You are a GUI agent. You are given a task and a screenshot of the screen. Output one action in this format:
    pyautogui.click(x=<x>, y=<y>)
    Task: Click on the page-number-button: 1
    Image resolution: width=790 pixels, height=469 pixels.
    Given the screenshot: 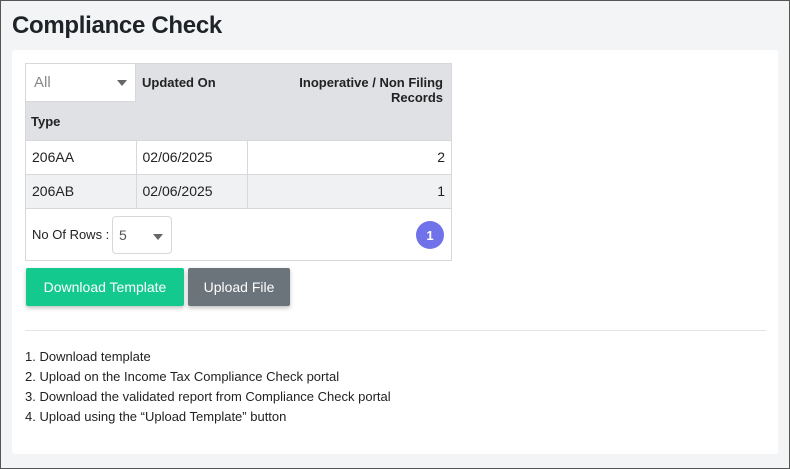 What is the action you would take?
    pyautogui.click(x=430, y=235)
    